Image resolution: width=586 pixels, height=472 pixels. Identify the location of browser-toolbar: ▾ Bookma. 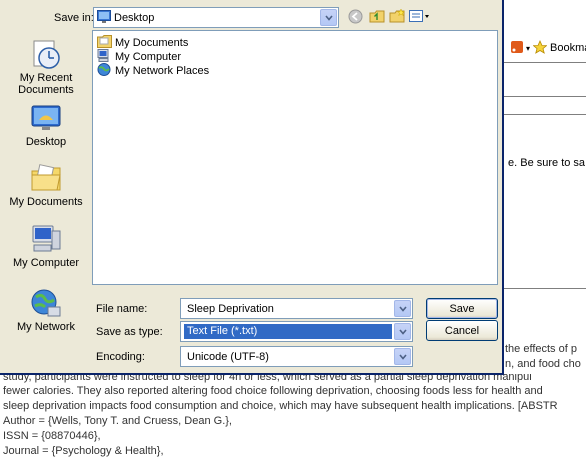
(544, 48).